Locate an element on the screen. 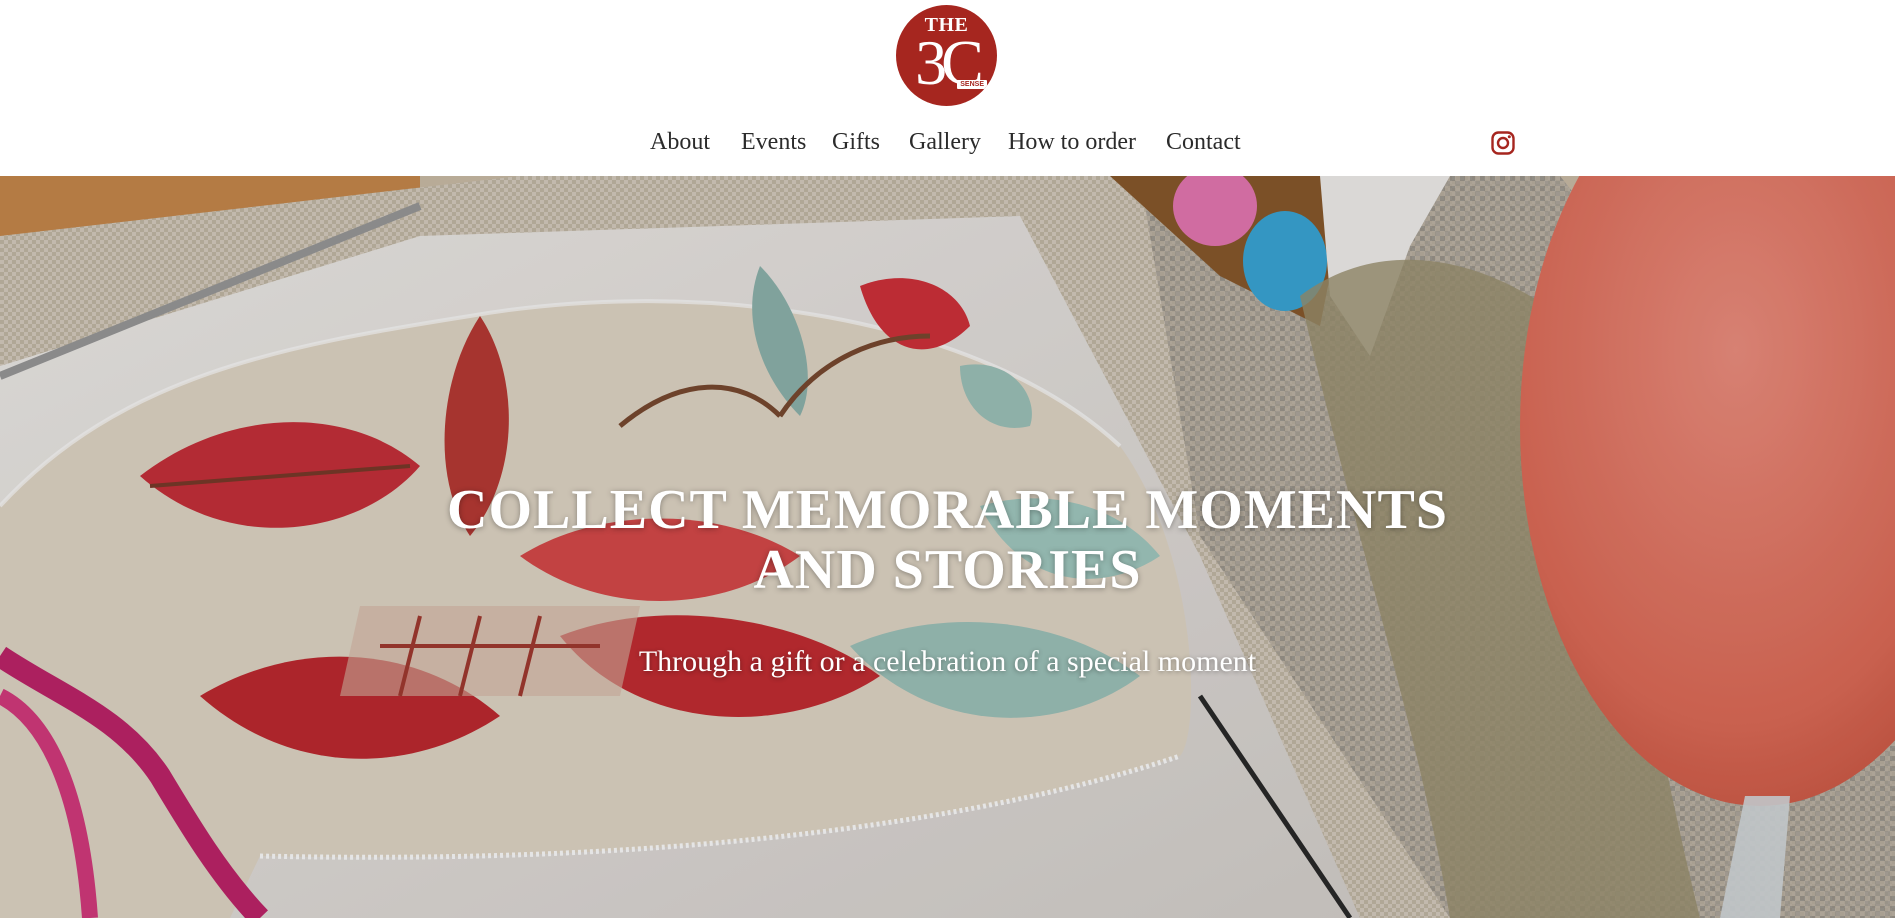 This screenshot has height=918, width=1895. nav-item-how-to-order: How to order is located at coordinates (1072, 142).